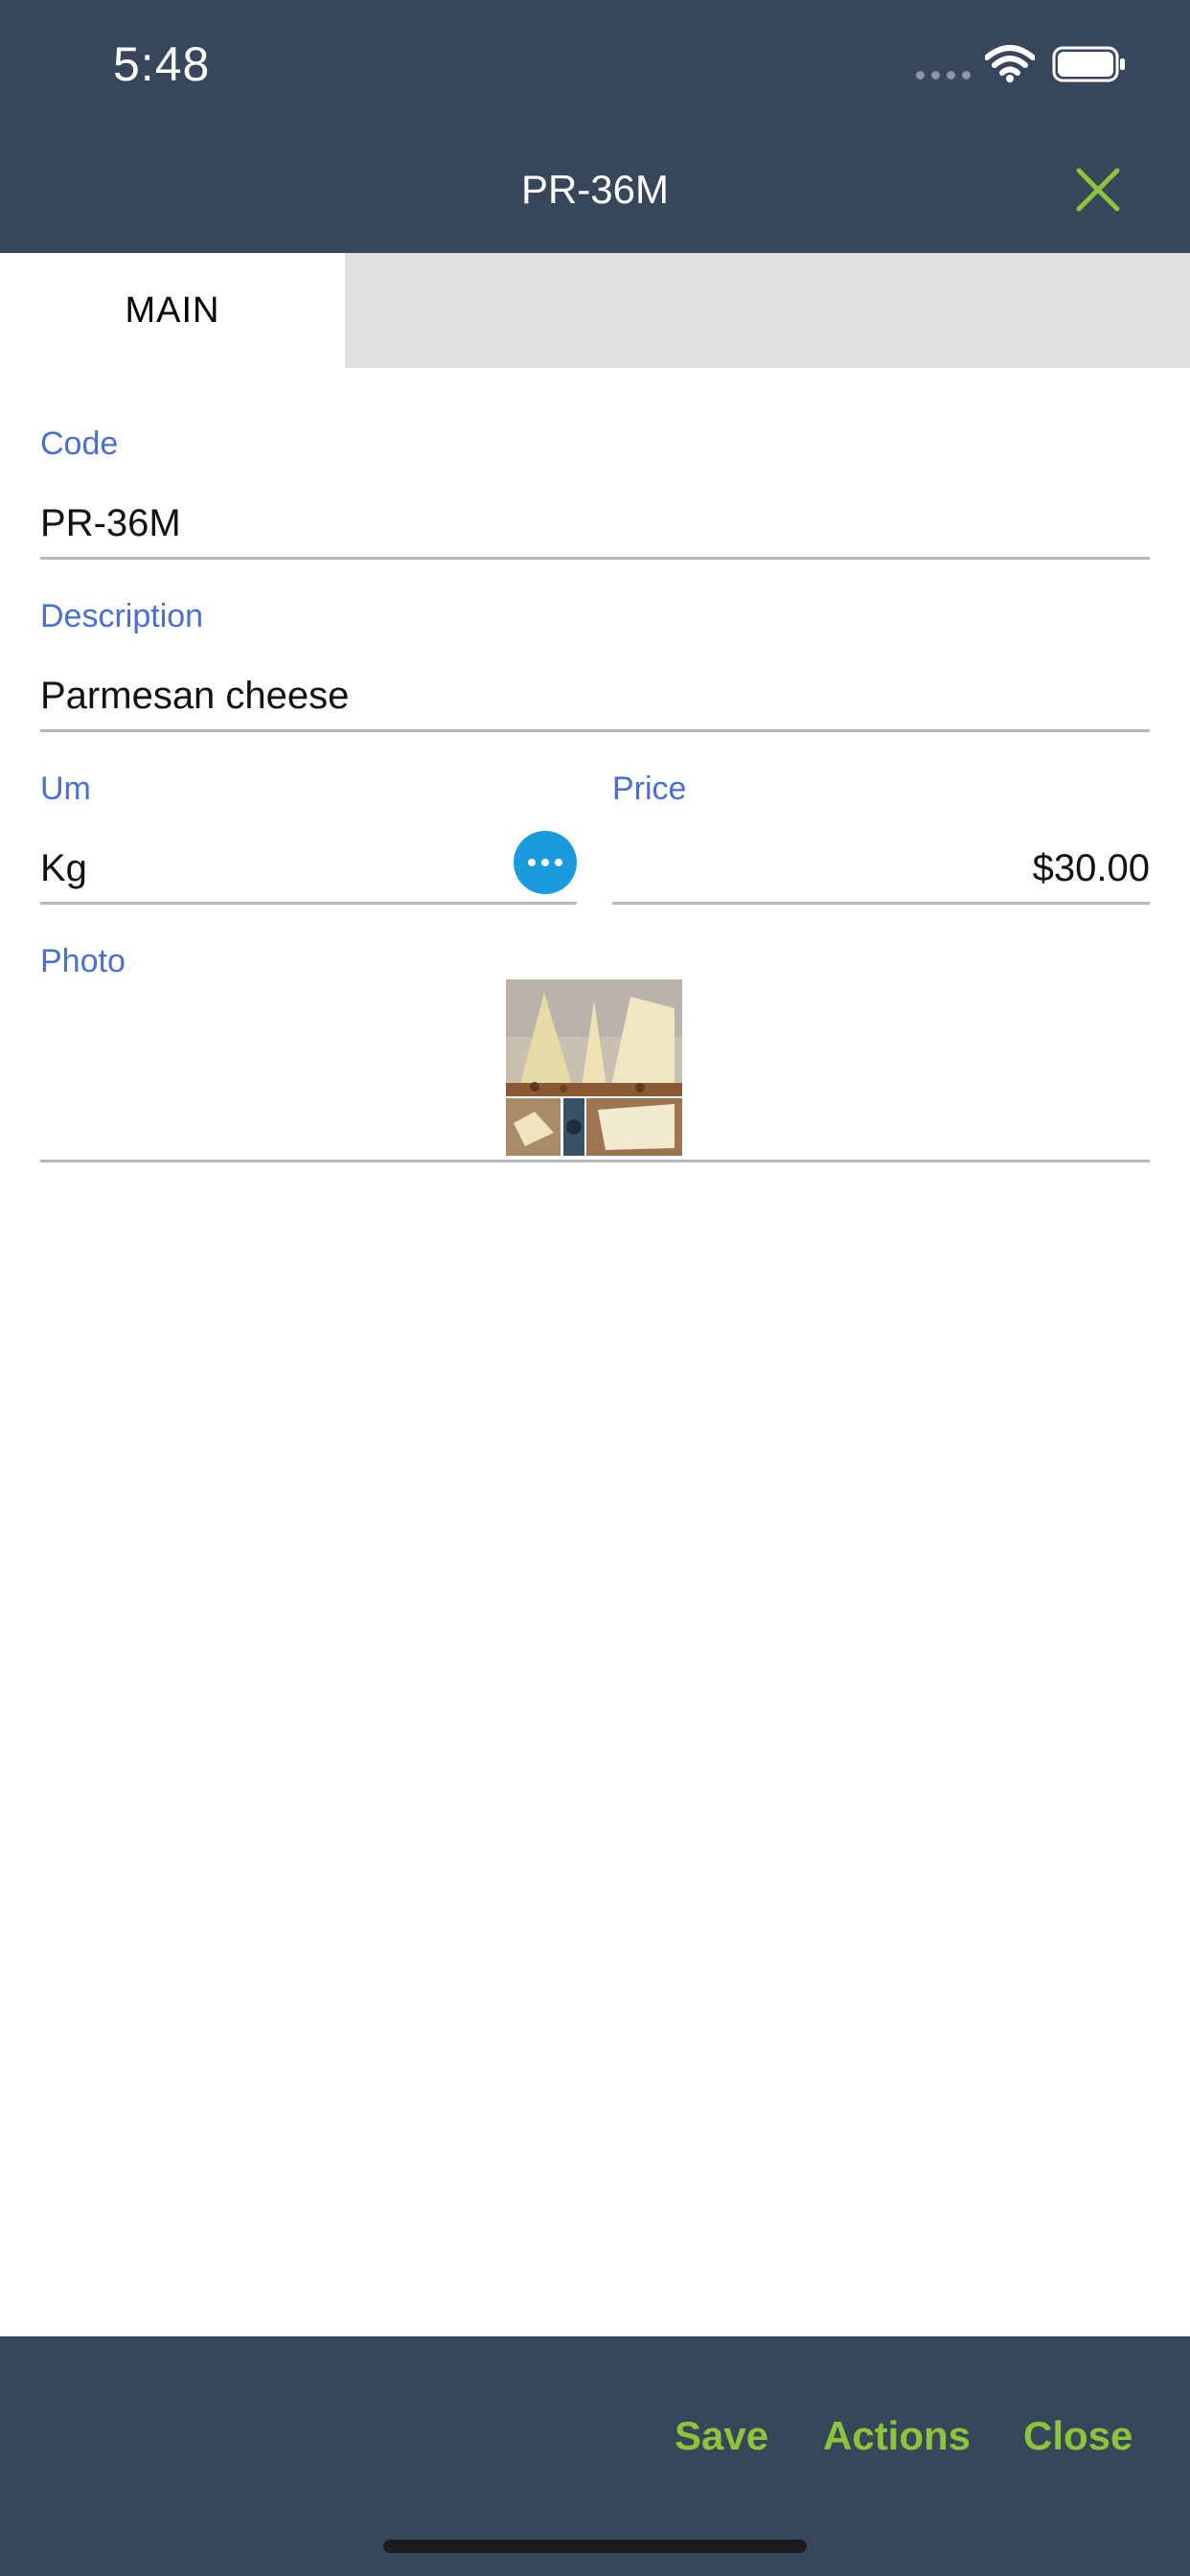 This screenshot has width=1190, height=2576. I want to click on bottom-toolbar: Save Actions Close, so click(595, 2456).